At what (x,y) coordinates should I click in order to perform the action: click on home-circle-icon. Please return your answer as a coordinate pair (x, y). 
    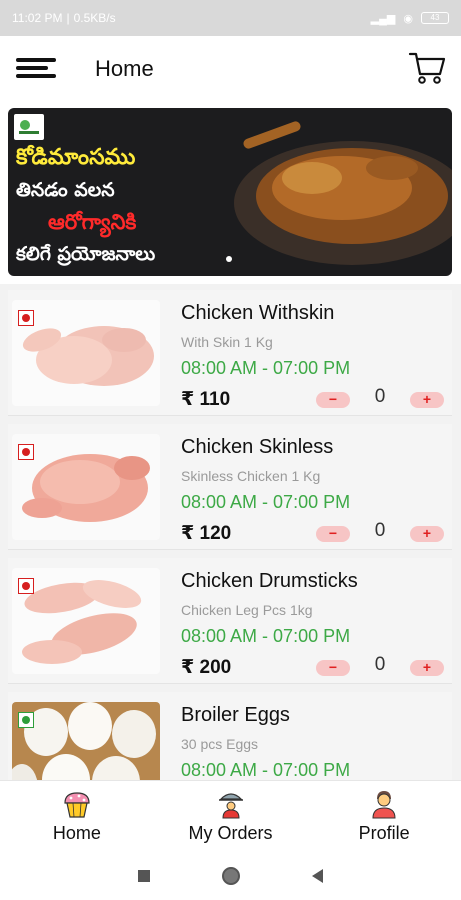
    Looking at the image, I should click on (231, 876).